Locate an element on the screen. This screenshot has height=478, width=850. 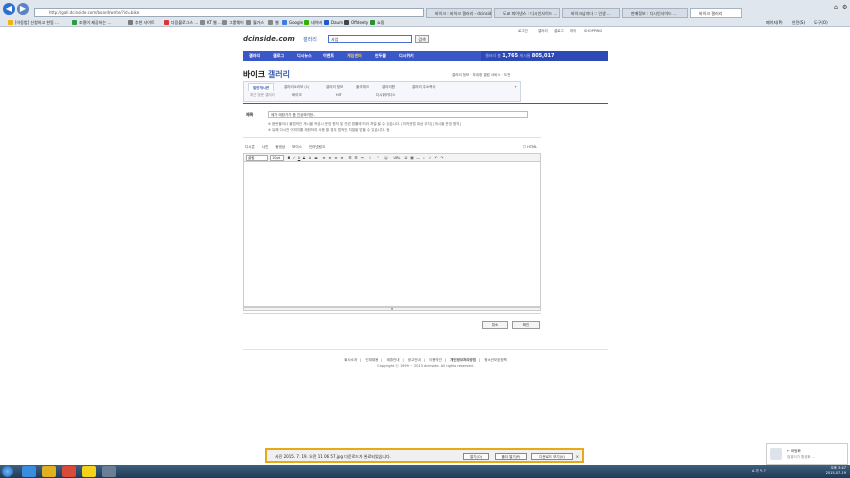
spell-icon: ✓ is located at coordinates (430, 158).